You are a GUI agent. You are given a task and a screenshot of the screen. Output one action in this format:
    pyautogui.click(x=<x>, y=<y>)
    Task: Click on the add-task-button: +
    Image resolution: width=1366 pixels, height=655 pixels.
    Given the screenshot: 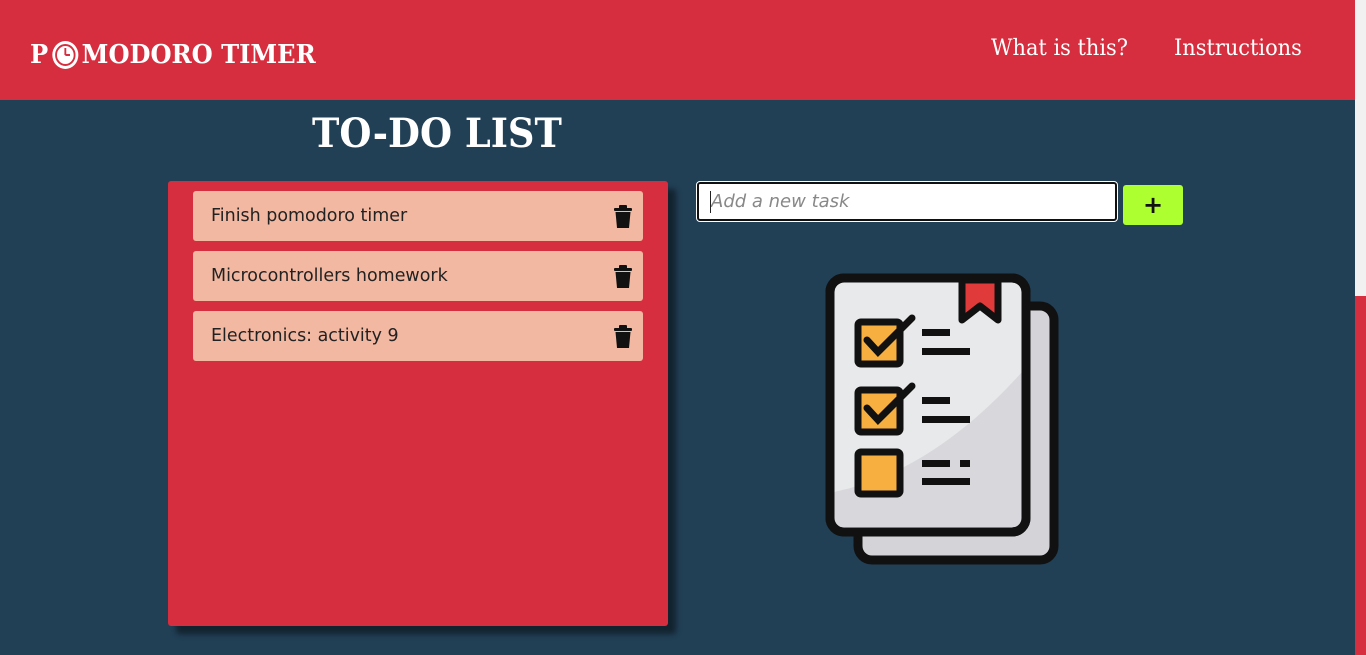 What is the action you would take?
    pyautogui.click(x=1153, y=205)
    